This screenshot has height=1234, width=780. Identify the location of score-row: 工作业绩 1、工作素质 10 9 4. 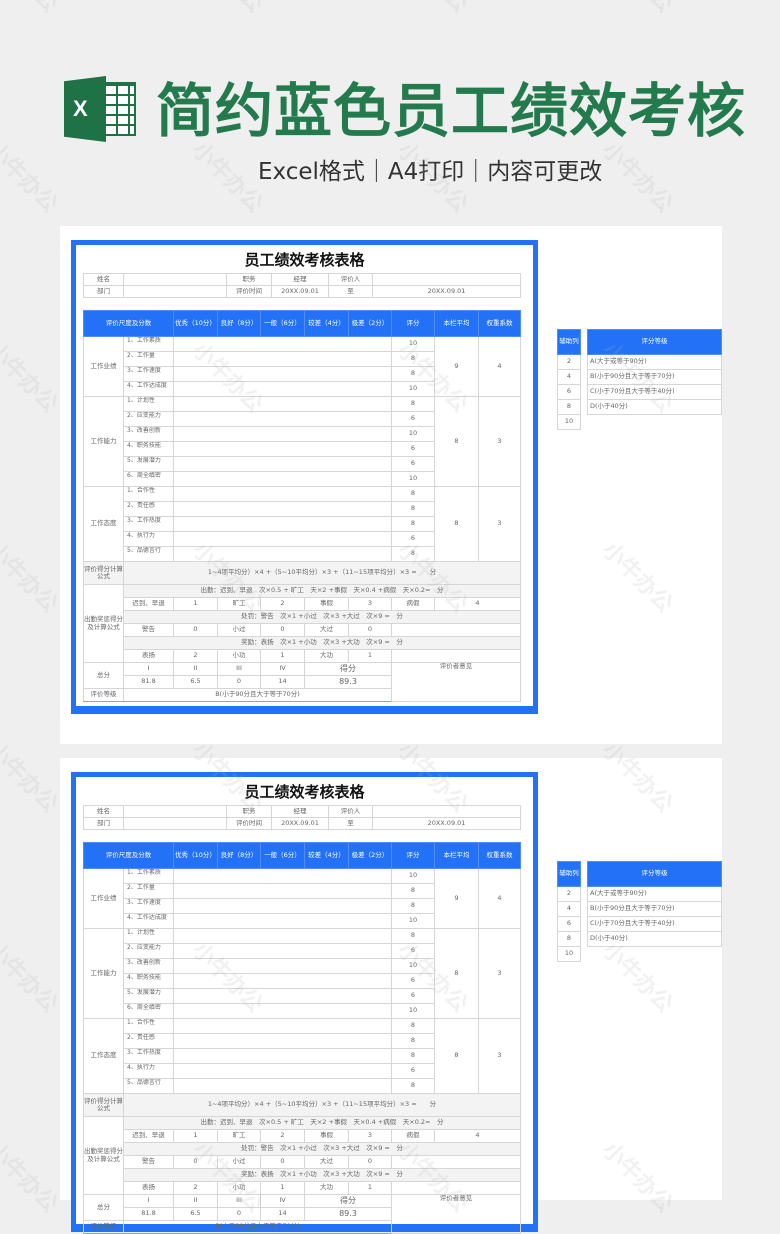
(302, 898).